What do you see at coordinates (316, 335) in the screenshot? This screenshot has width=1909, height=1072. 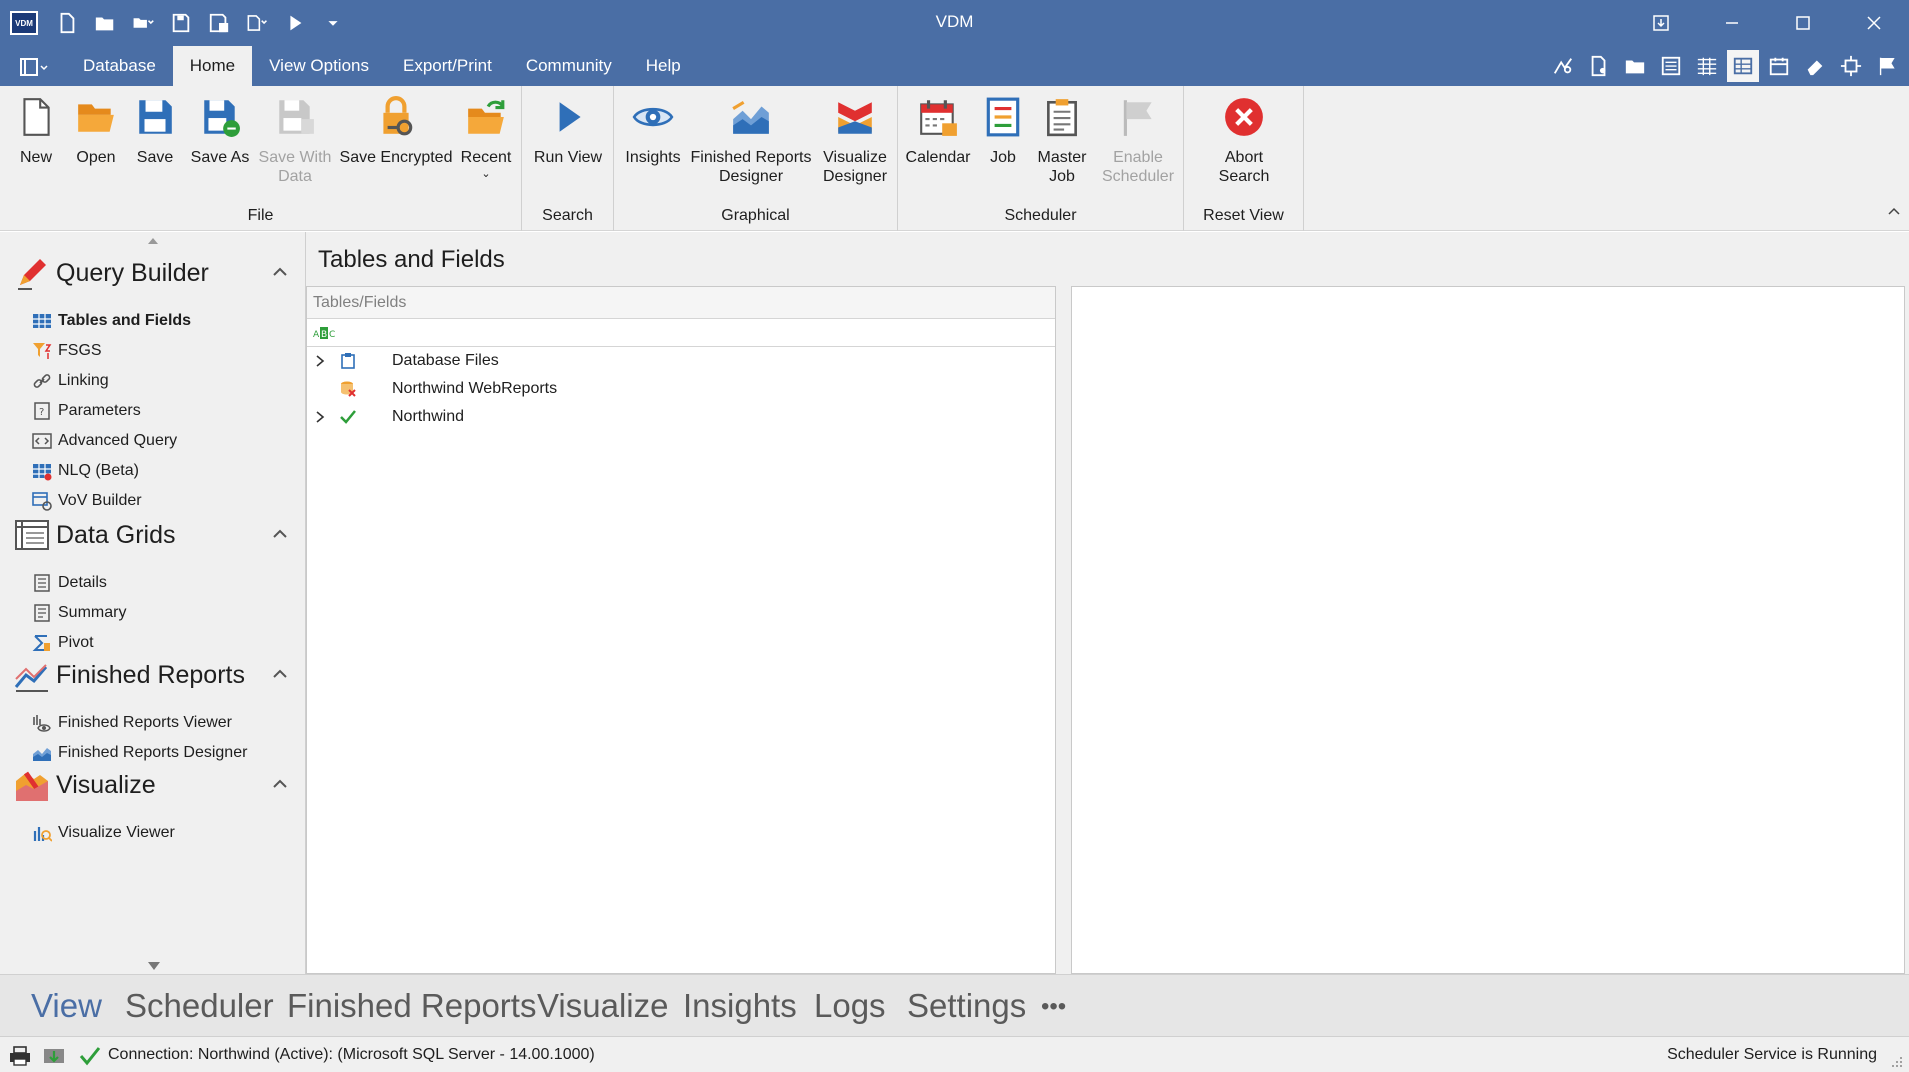 I see `svg-text: A` at bounding box center [316, 335].